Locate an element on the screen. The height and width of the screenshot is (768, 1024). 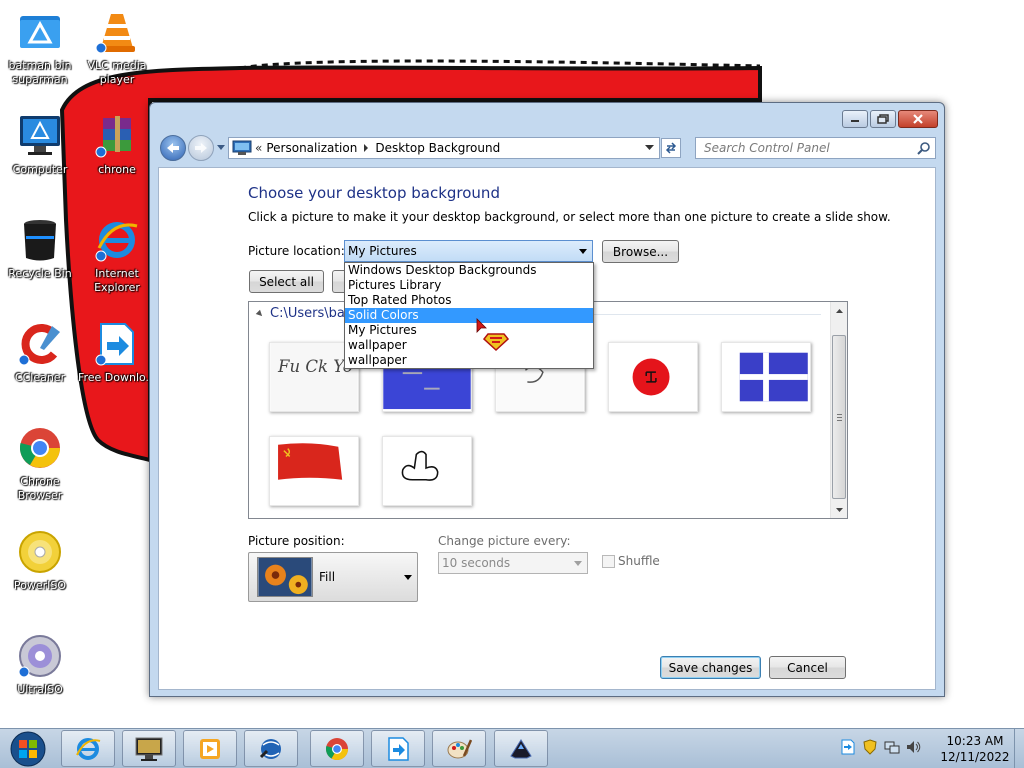
vertical-scrollbar is located at coordinates (838, 410).